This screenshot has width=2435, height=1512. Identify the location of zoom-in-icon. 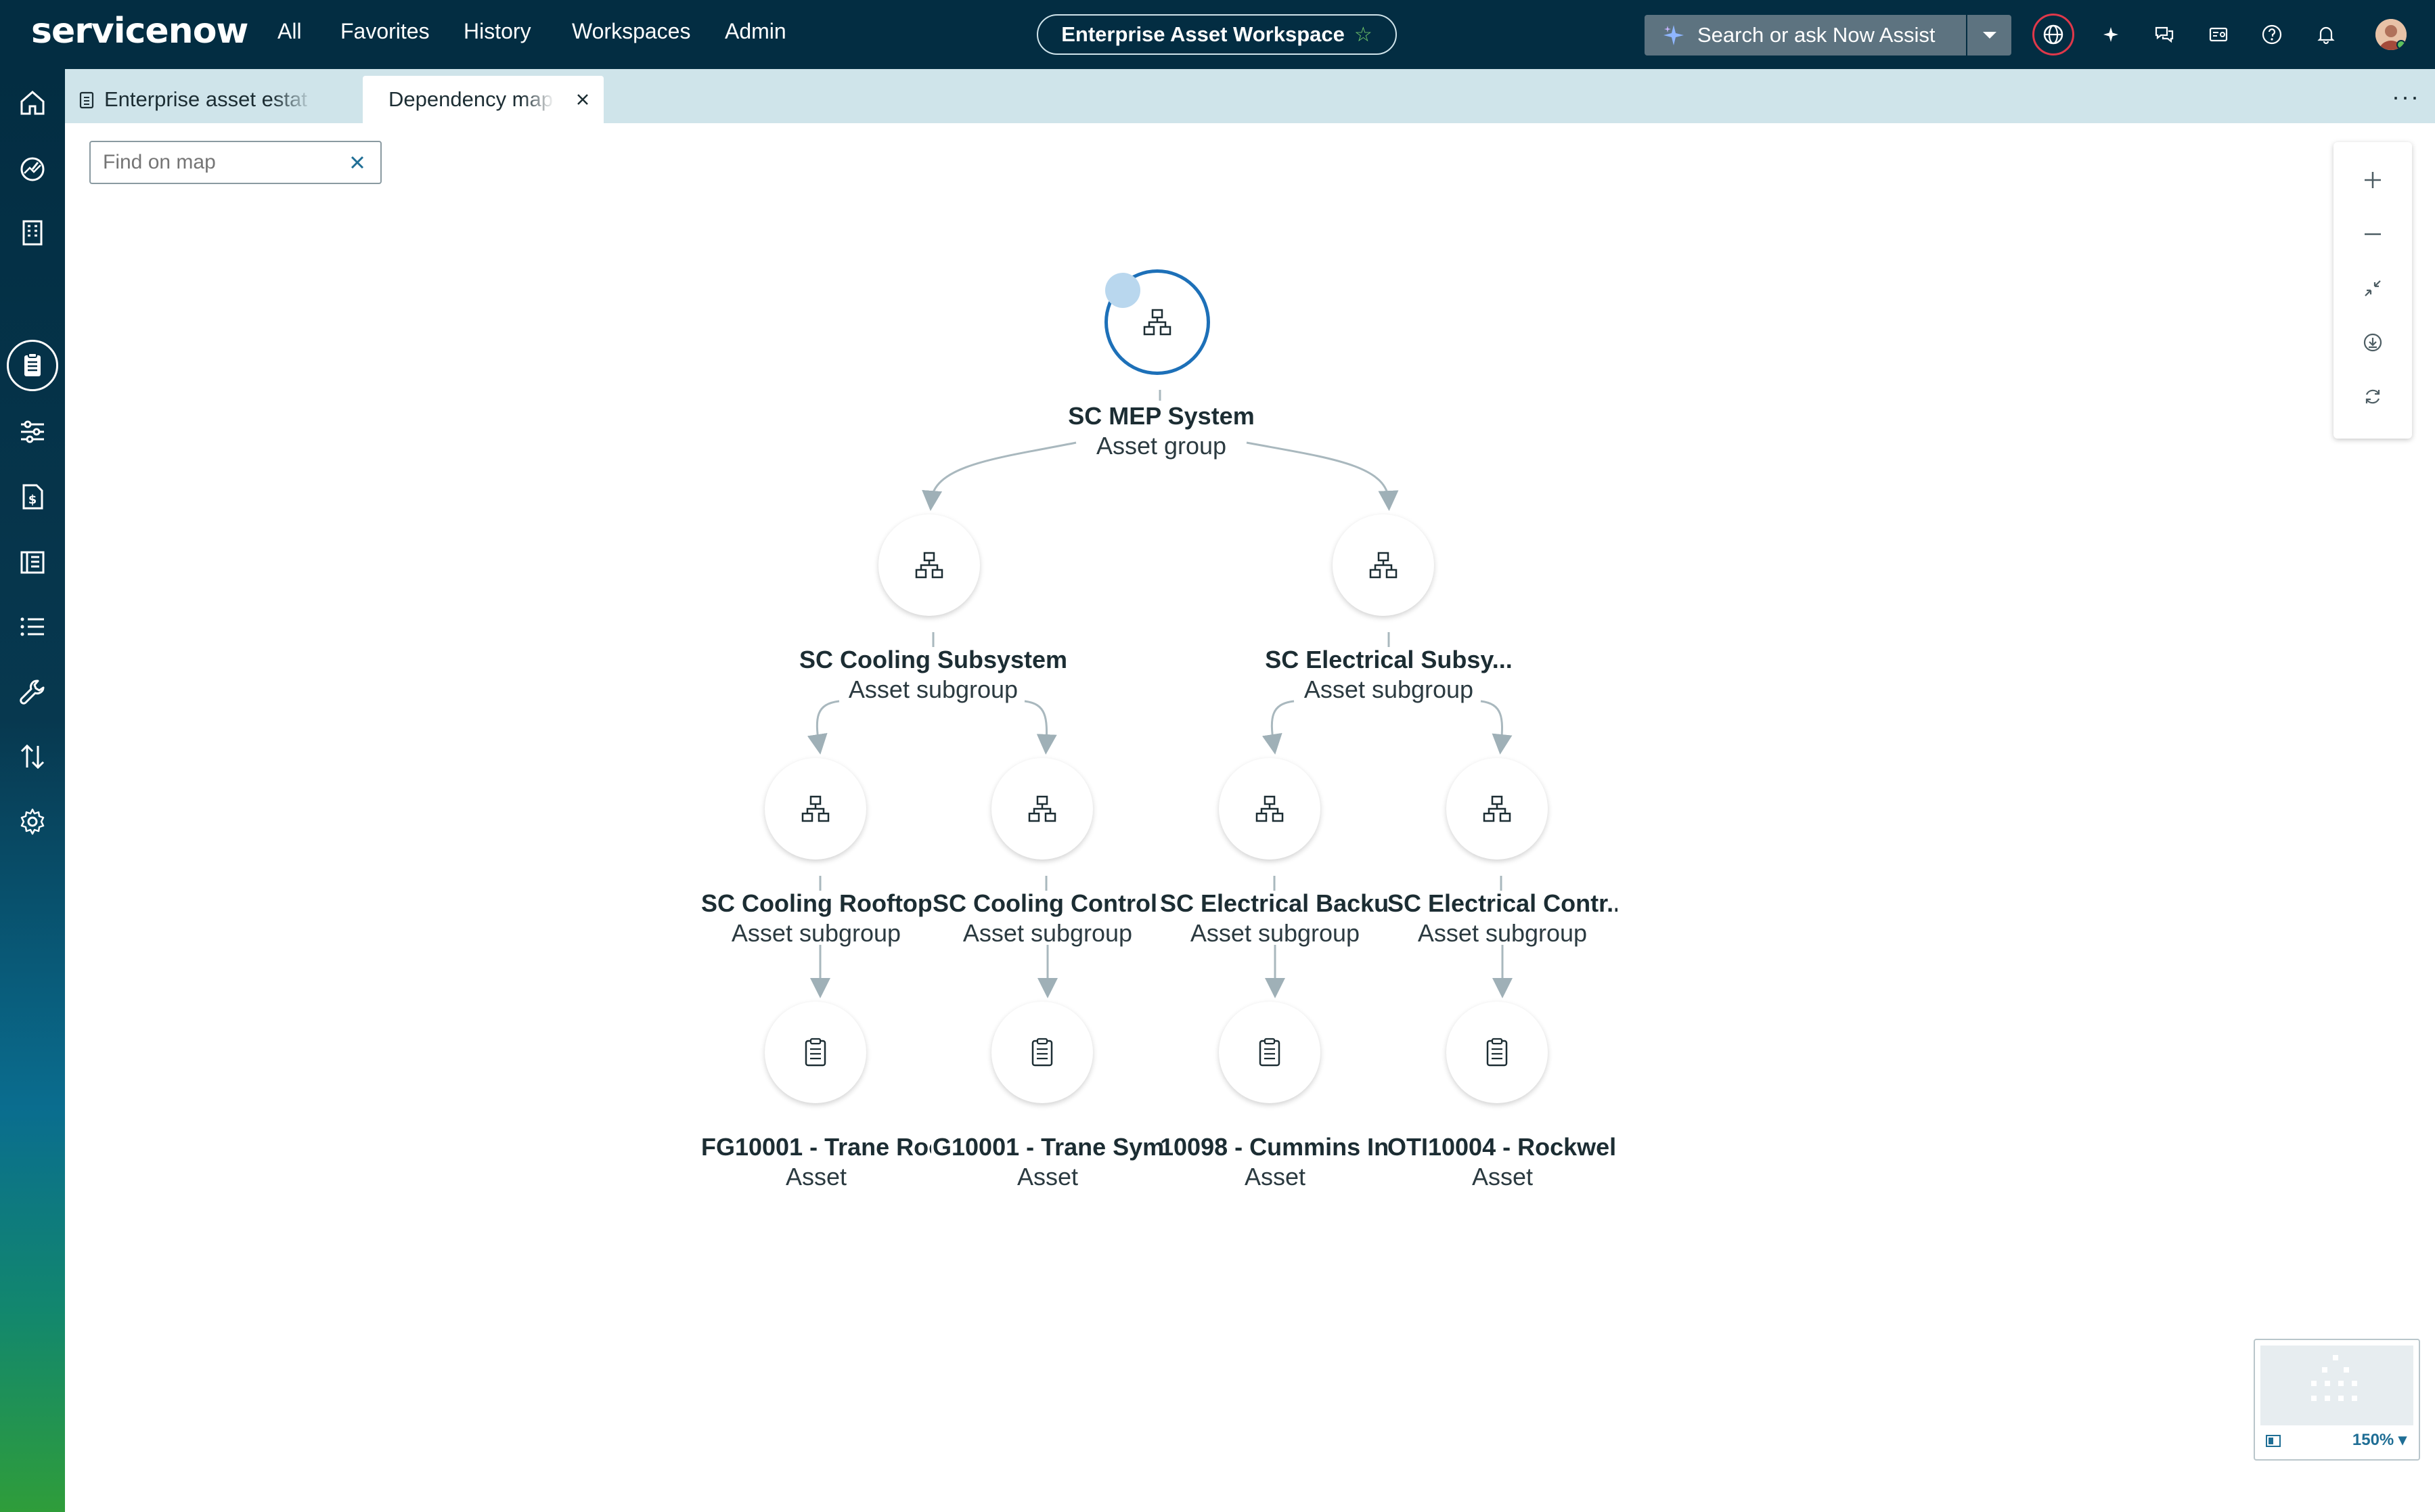
(2373, 180).